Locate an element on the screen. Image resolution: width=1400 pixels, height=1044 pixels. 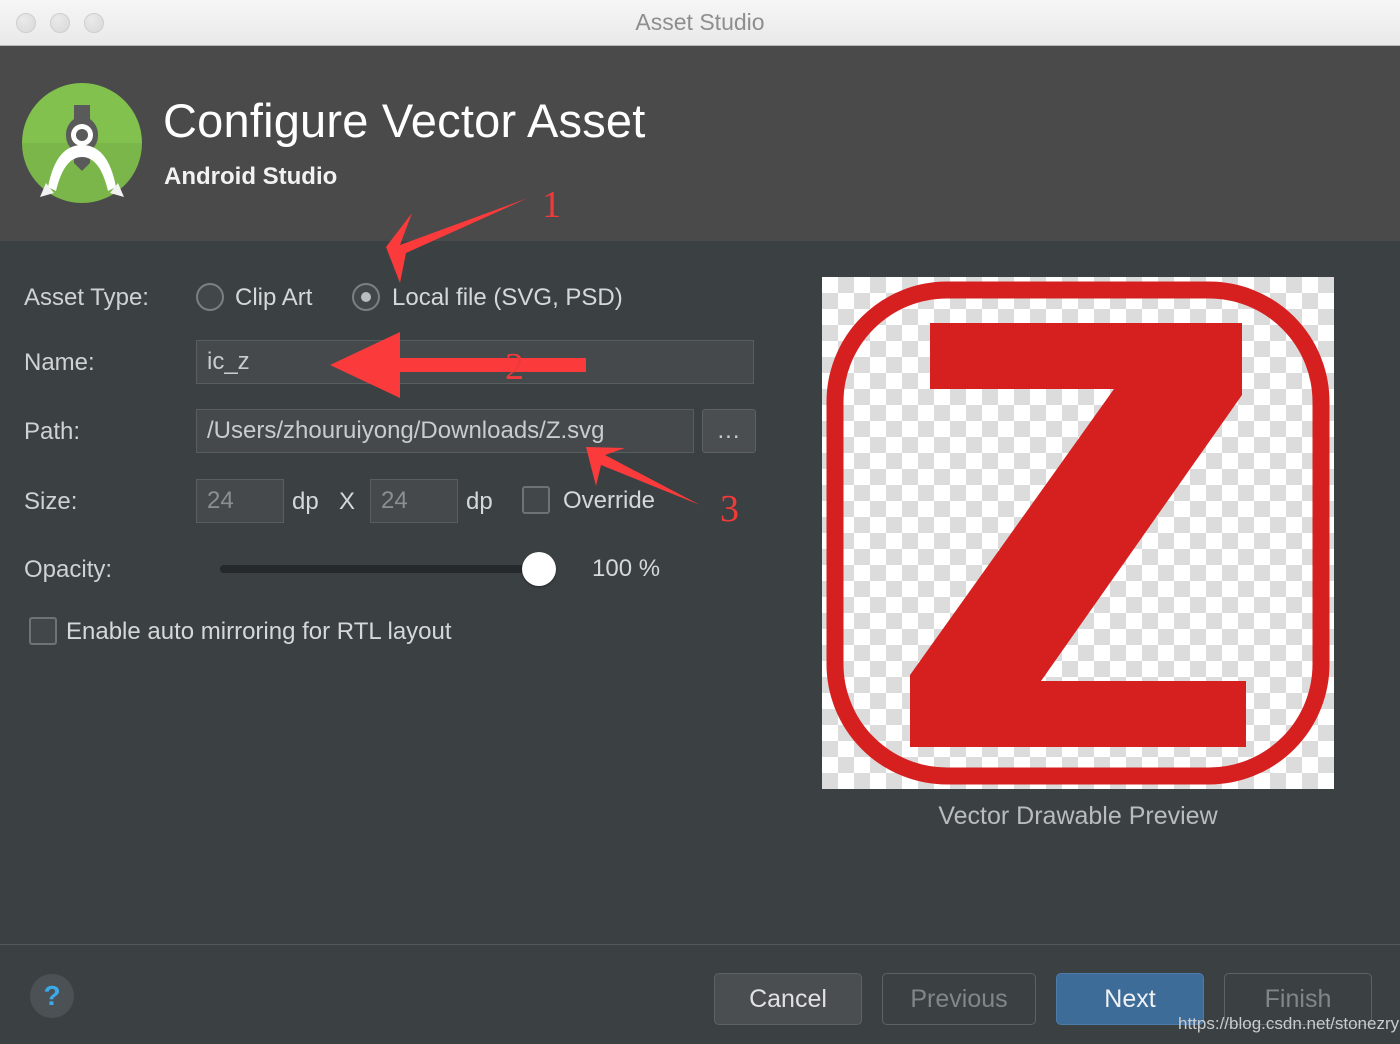
window-titlebar: Asset Studio is located at coordinates (700, 23).